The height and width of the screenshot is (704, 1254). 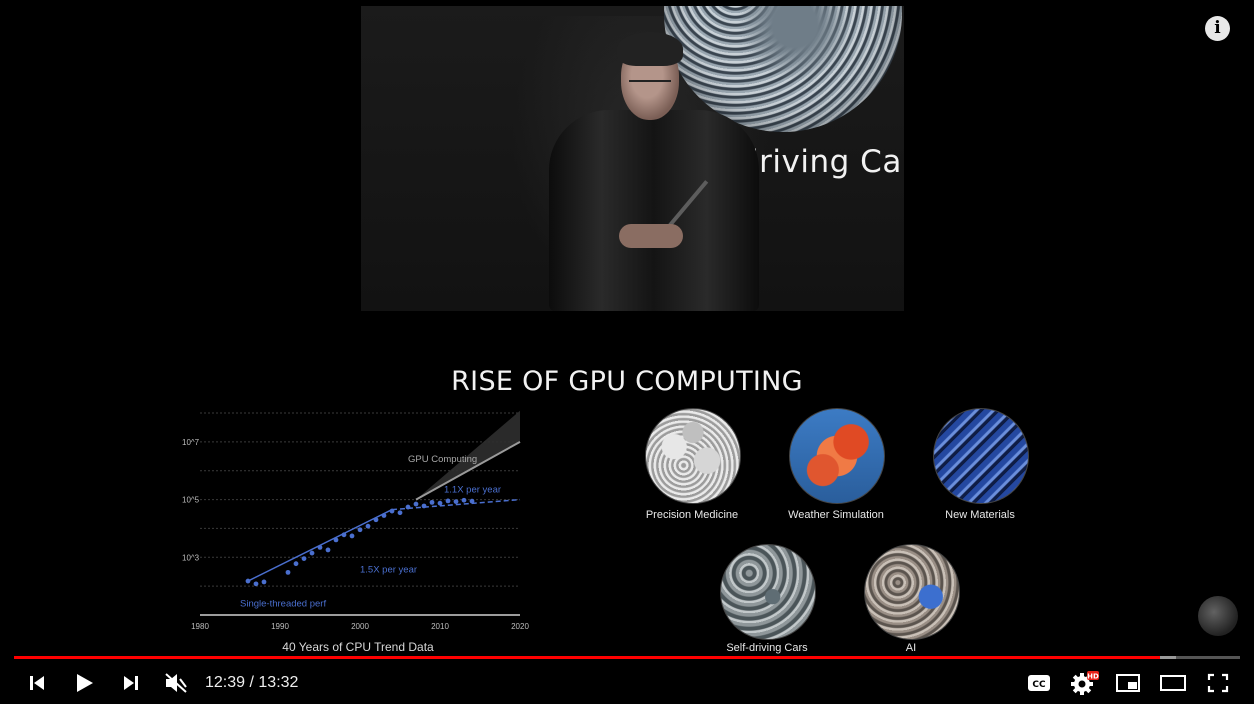 I want to click on time-display: 12:39 / 13:32, so click(x=251, y=683).